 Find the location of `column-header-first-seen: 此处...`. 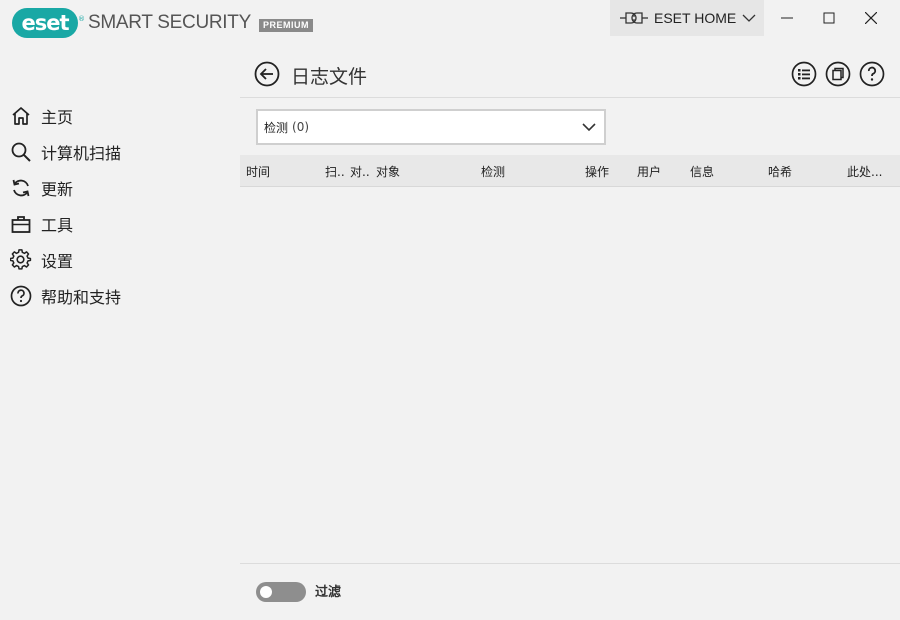

column-header-first-seen: 此处... is located at coordinates (864, 171).